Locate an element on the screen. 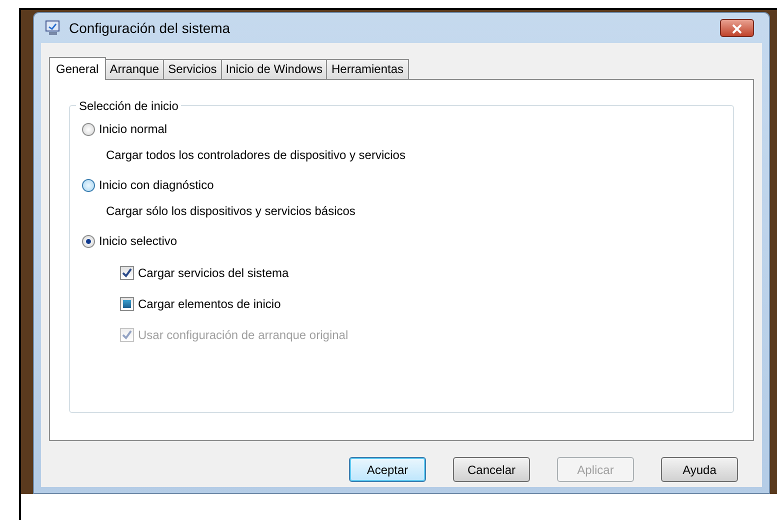 The height and width of the screenshot is (520, 777). checkbox-label: Cargar elementos de inicio is located at coordinates (209, 304).